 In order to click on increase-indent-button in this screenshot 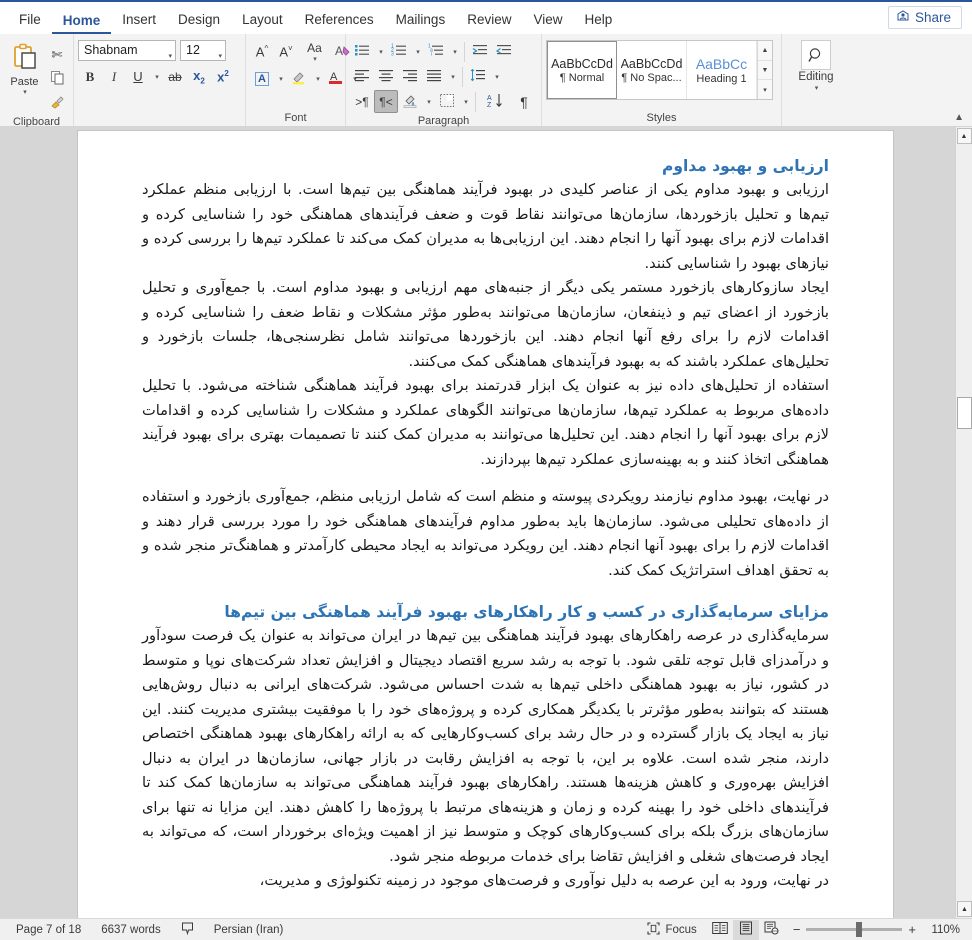, I will do `click(504, 51)`.